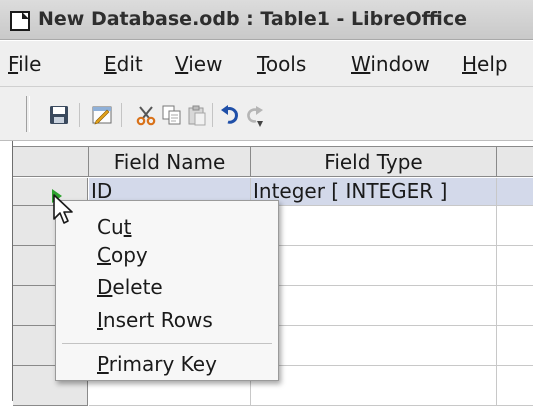  Describe the element at coordinates (130, 287) in the screenshot. I see `menu-item-delete: Delete` at that location.